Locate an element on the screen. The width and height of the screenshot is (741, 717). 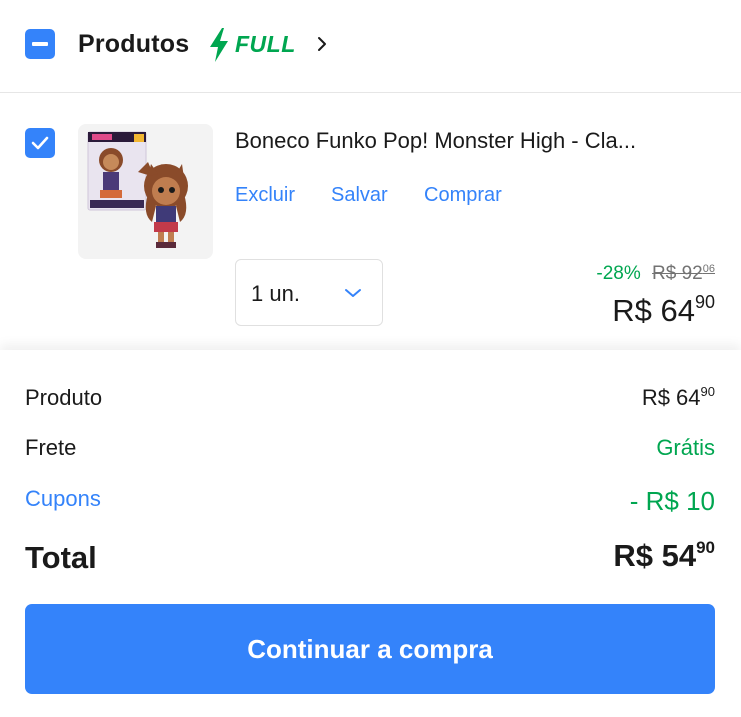
coupons-link: Cupons is located at coordinates (63, 499).